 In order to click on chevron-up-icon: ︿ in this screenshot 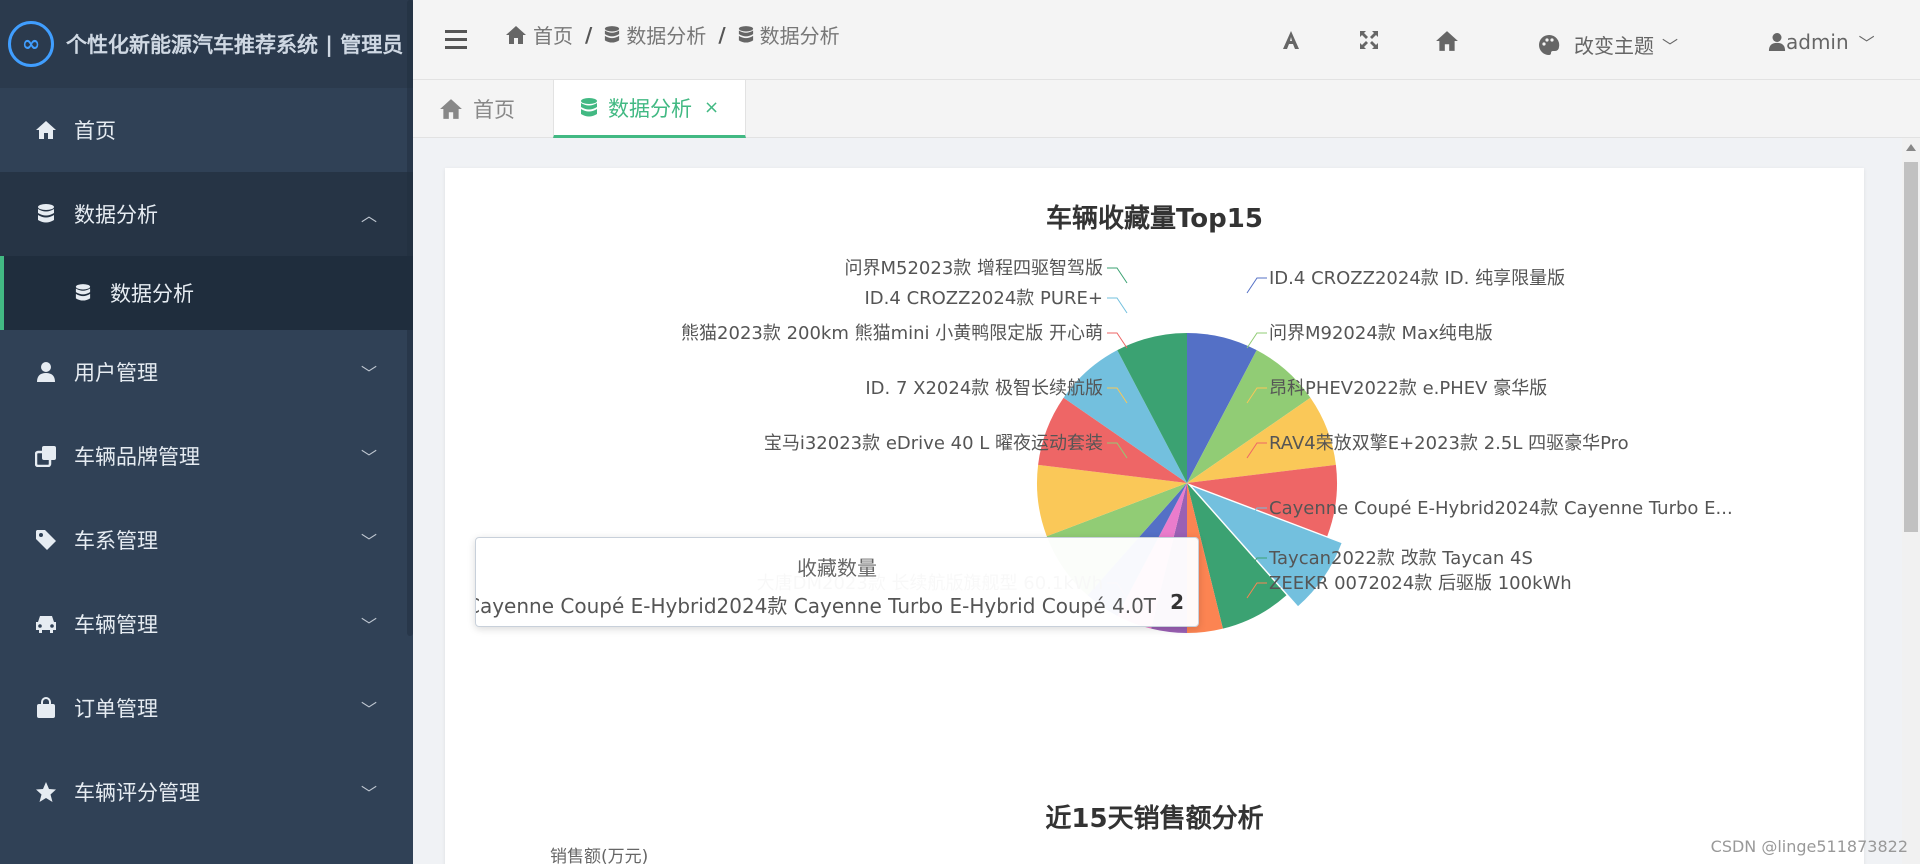, I will do `click(368, 215)`.